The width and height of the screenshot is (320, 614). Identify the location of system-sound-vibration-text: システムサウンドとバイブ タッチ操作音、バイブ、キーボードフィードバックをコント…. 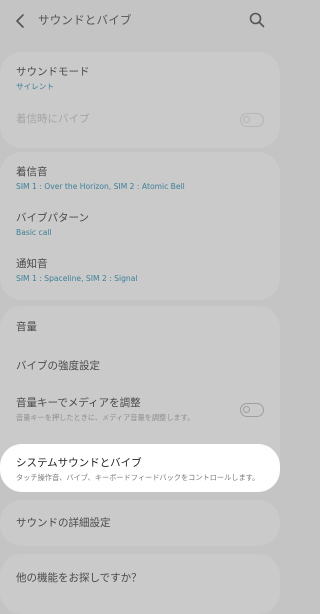
(140, 470).